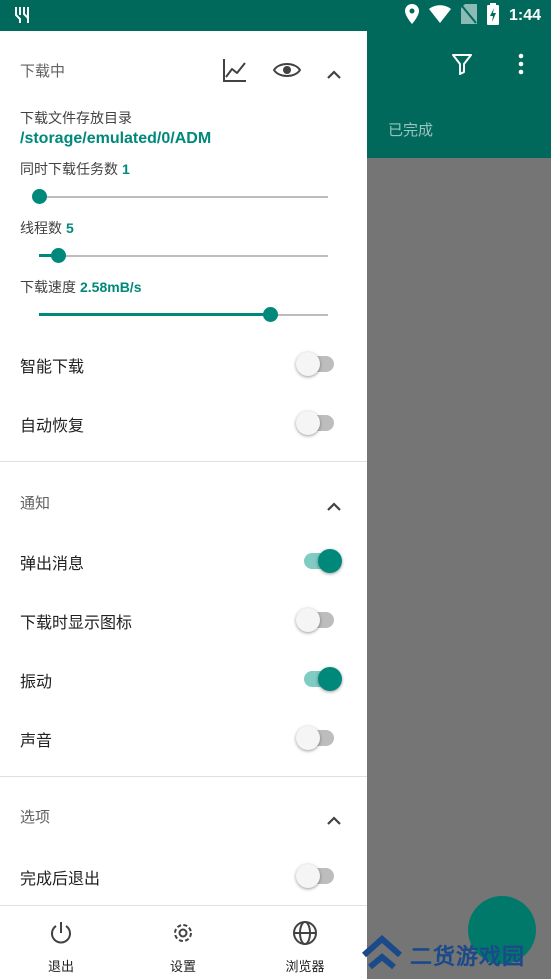 The height and width of the screenshot is (979, 551). I want to click on popup-message-label: 弹出消息, so click(52, 563).